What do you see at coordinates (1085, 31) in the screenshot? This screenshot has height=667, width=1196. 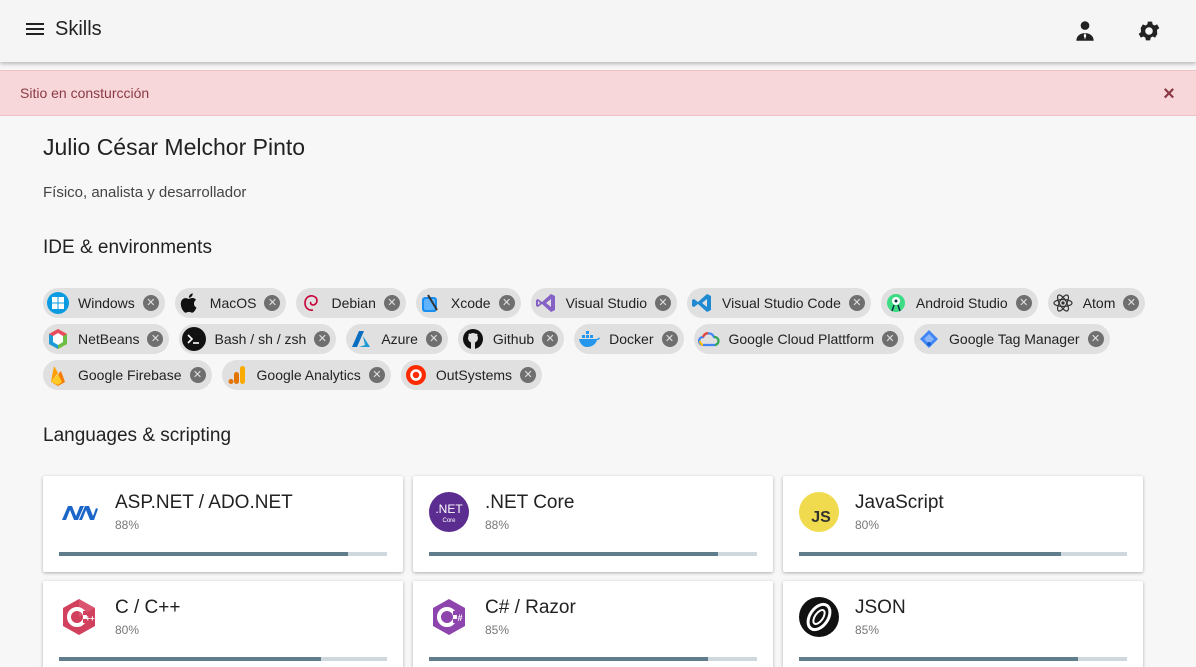 I see `user-icon` at bounding box center [1085, 31].